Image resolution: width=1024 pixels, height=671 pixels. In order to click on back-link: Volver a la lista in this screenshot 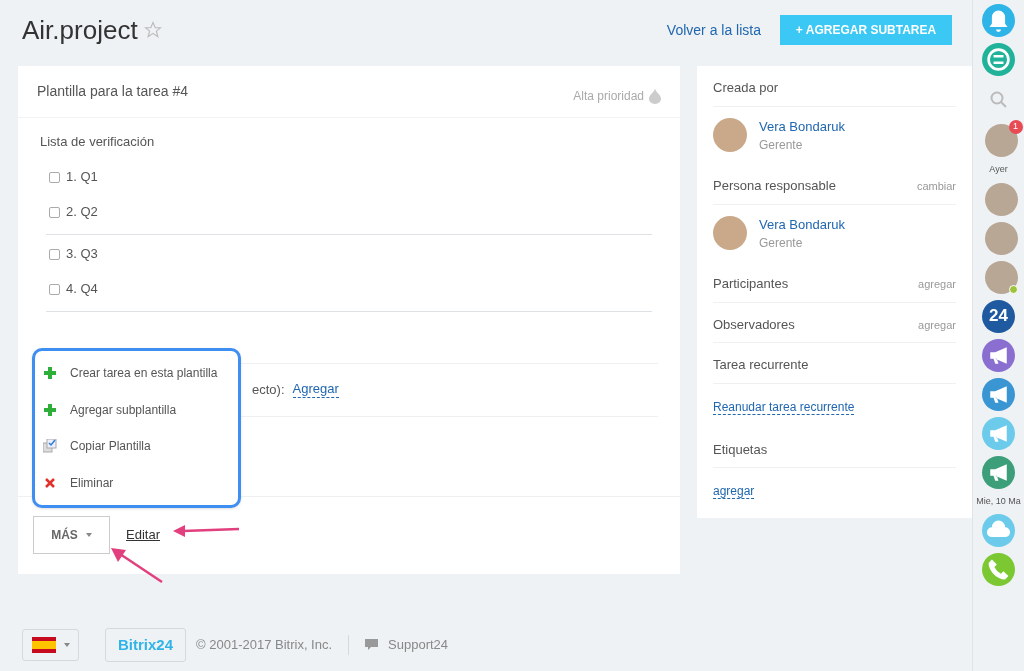, I will do `click(713, 30)`.